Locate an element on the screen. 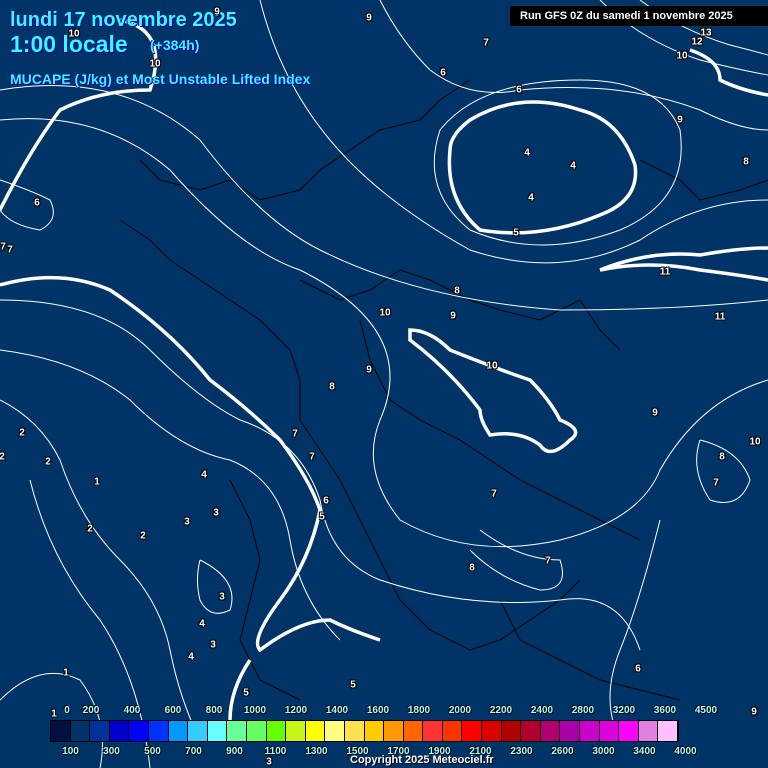 The height and width of the screenshot is (768, 768). legend-label: 2300 is located at coordinates (521, 751).